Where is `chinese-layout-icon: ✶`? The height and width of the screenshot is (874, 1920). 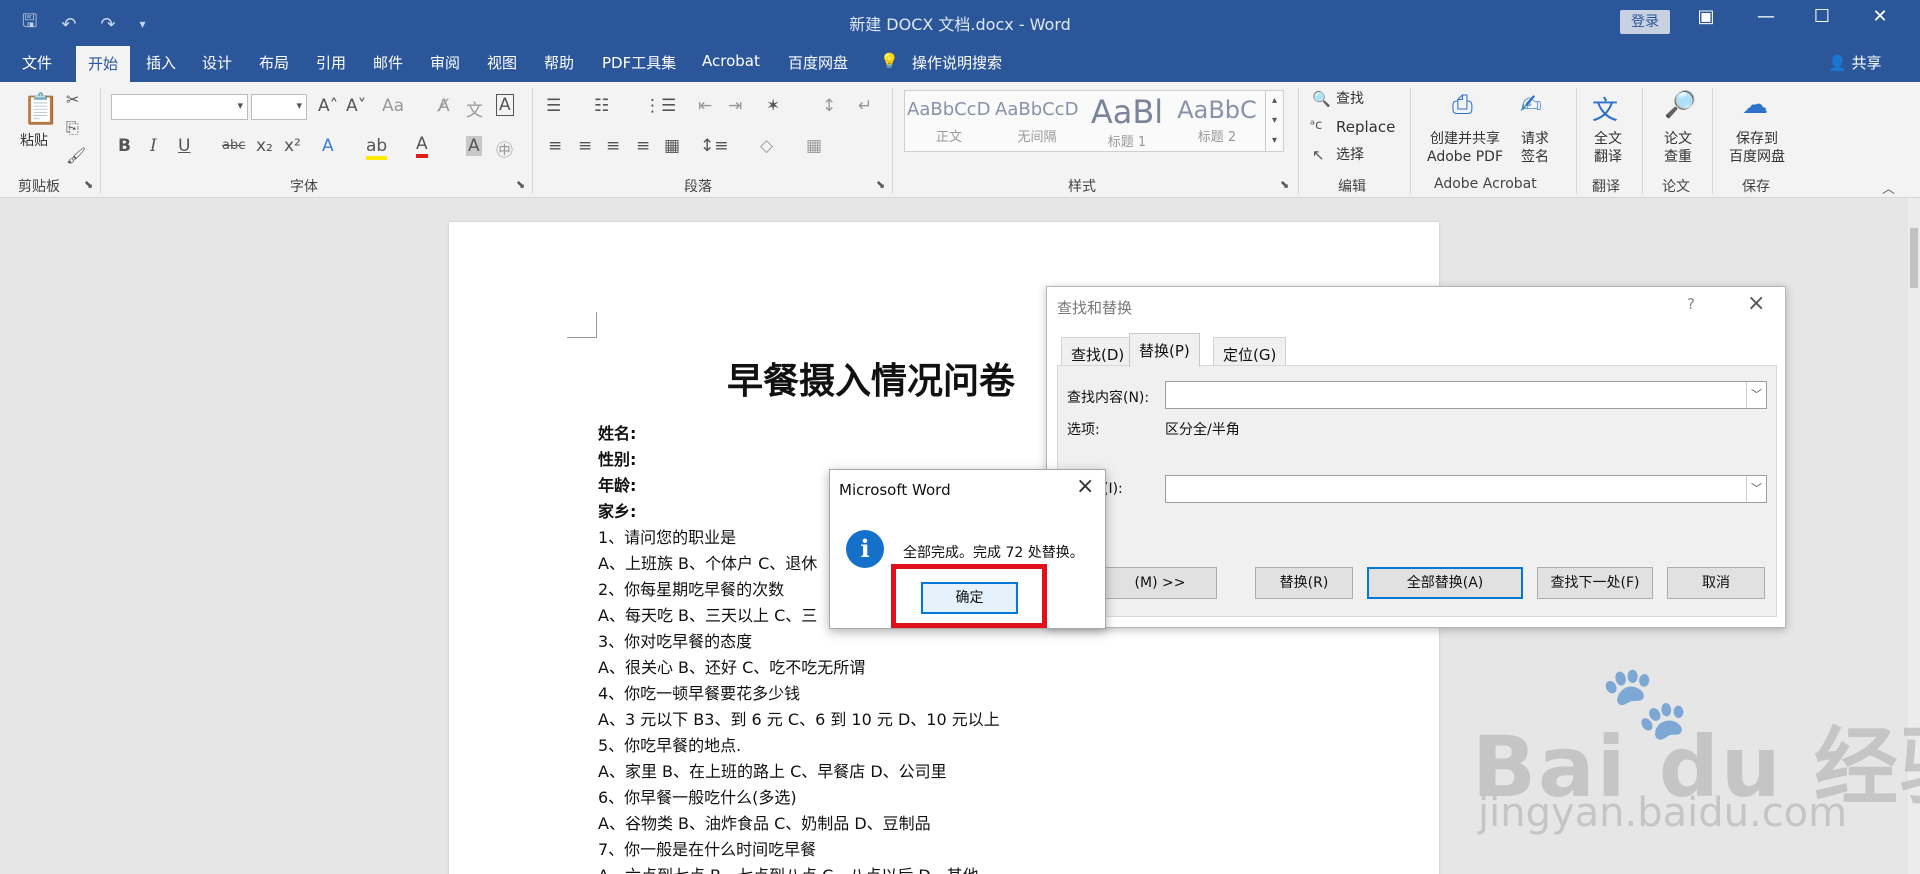
chinese-layout-icon: ✶ is located at coordinates (773, 106).